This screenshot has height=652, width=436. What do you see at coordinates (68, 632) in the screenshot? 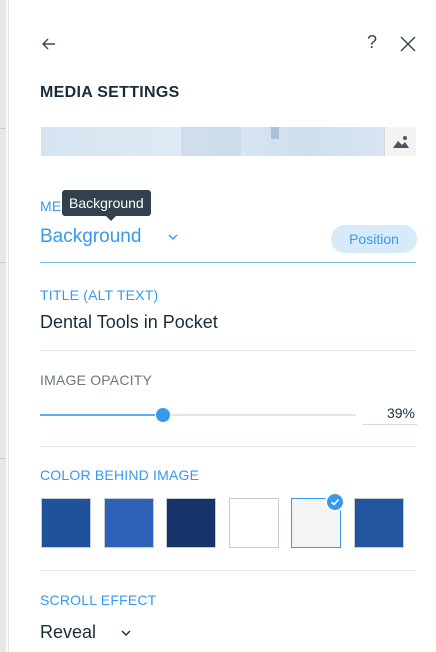
I see `scroll-effect-value: Reveal` at bounding box center [68, 632].